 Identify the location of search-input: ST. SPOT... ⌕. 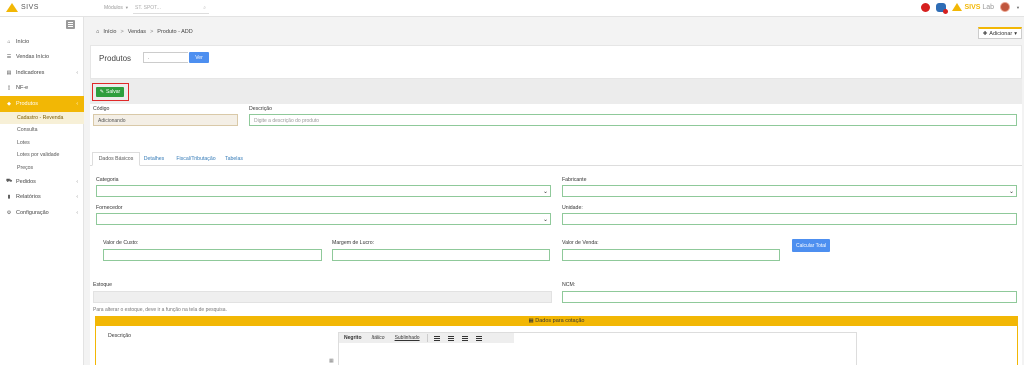
(171, 8).